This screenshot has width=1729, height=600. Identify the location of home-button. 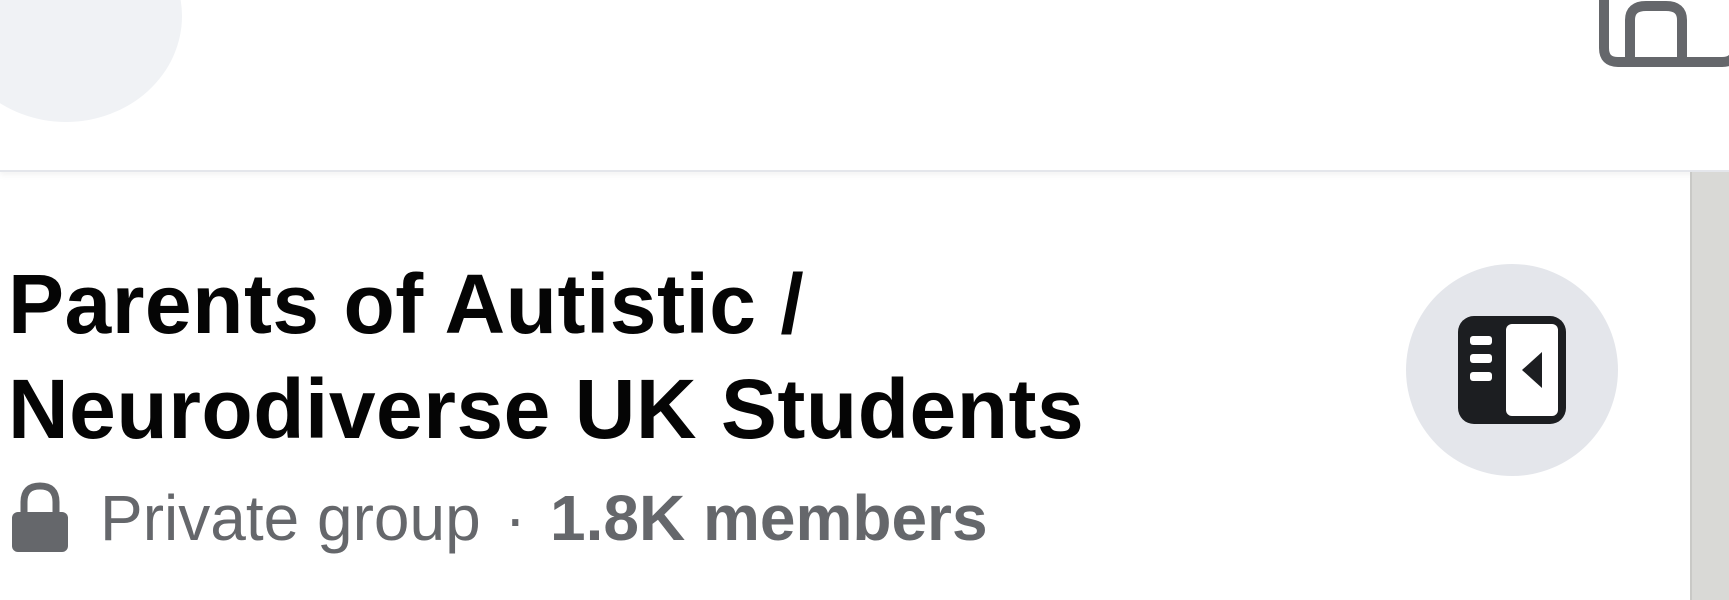
(1659, 35).